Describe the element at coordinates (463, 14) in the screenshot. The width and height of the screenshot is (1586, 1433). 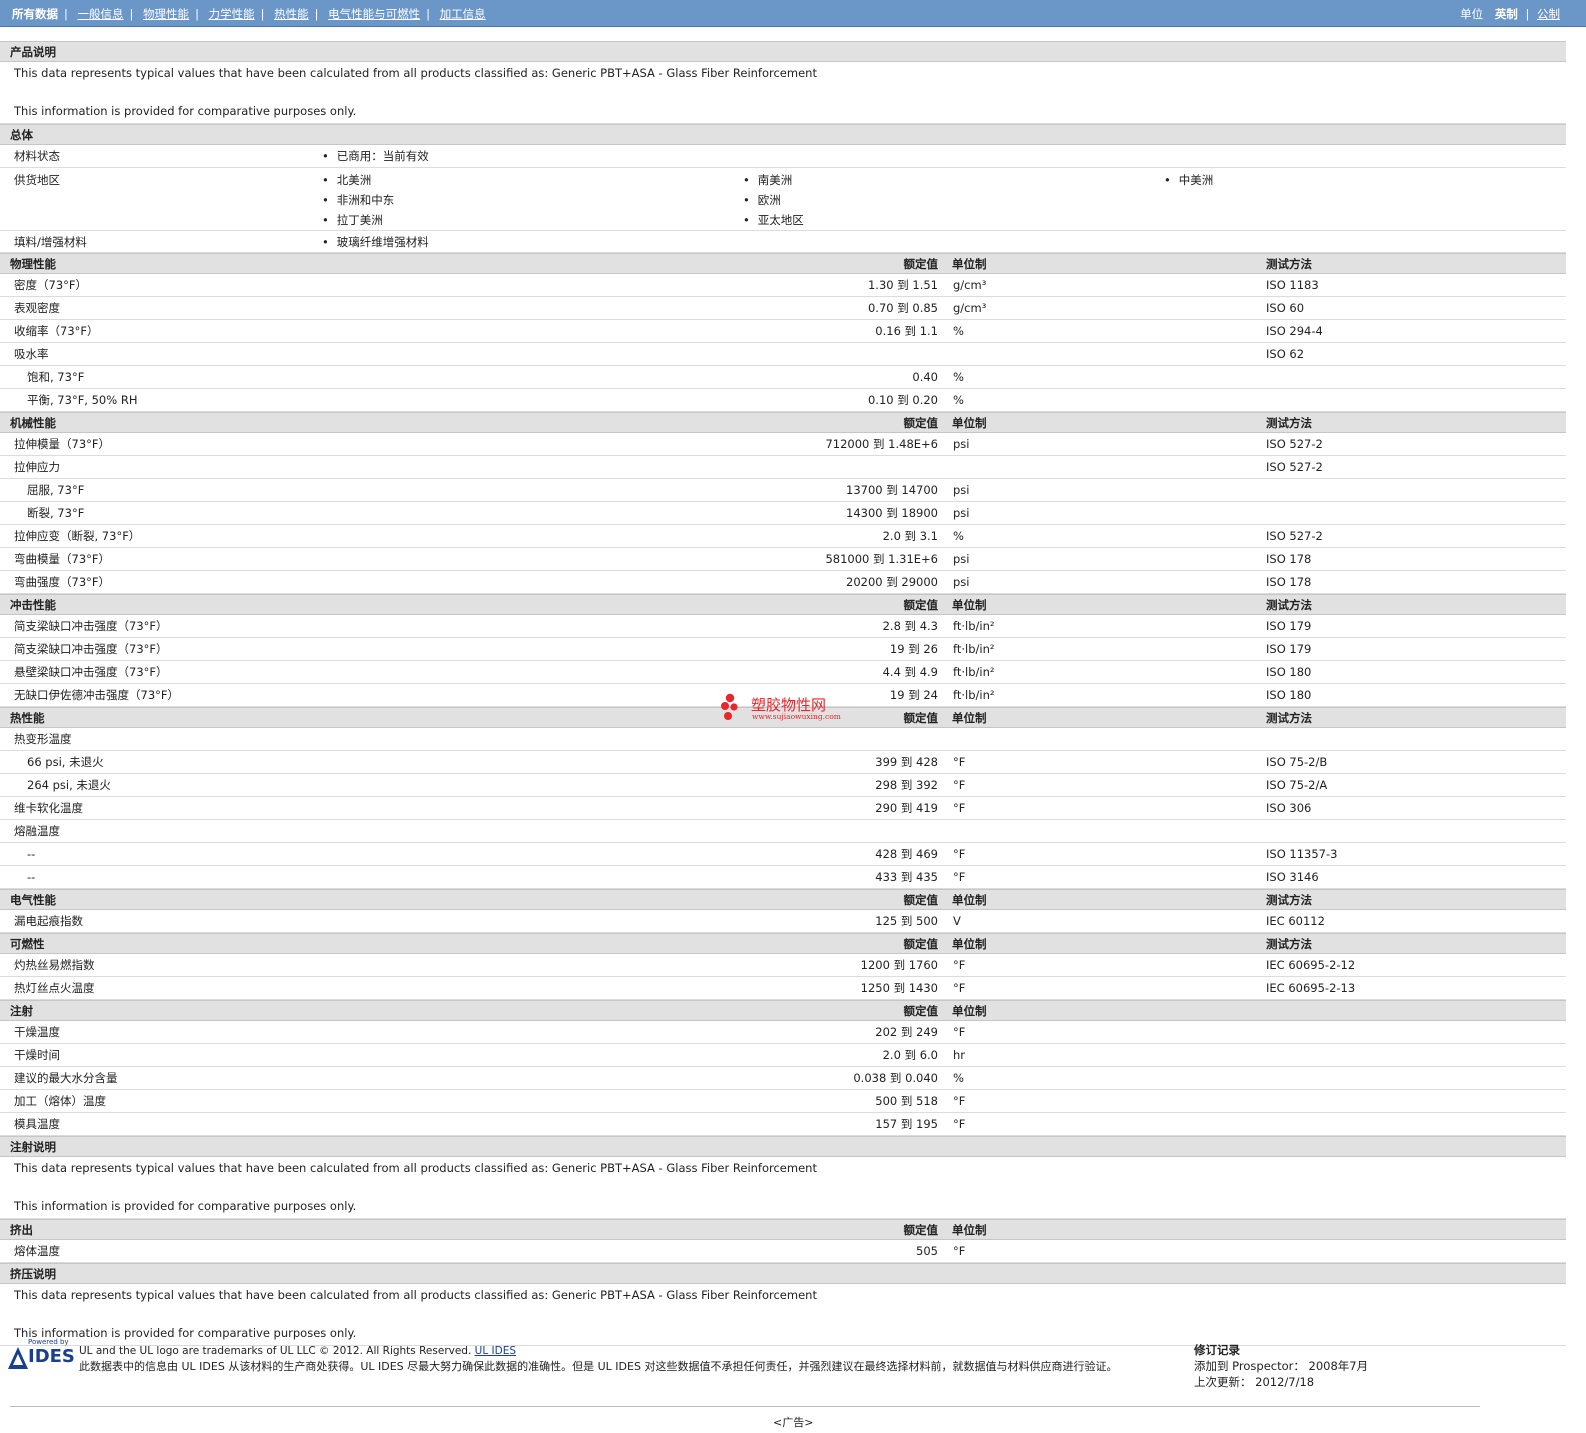
I see `nav-processing: 加工信息` at that location.